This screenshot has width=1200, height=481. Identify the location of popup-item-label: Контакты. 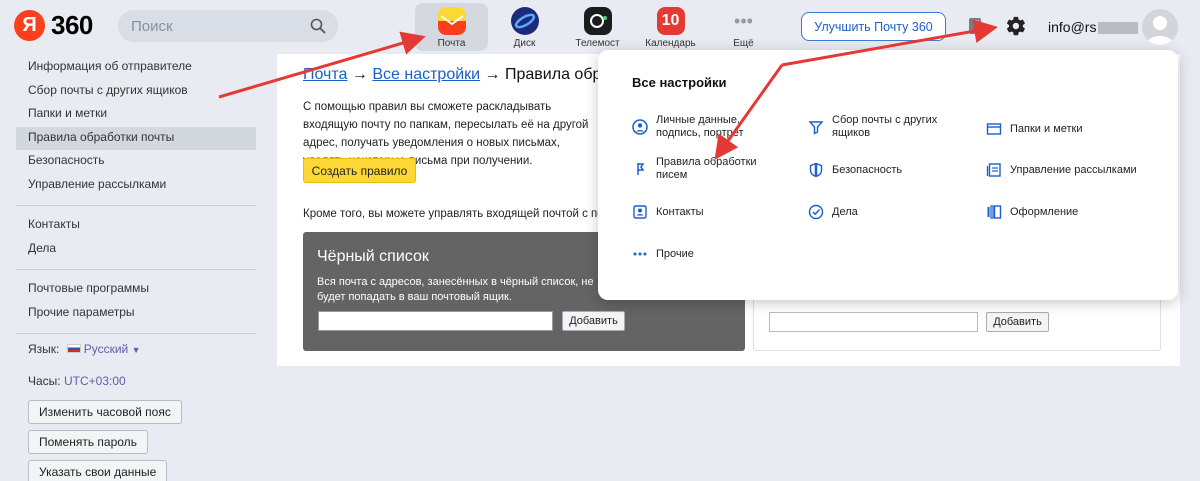
(680, 211).